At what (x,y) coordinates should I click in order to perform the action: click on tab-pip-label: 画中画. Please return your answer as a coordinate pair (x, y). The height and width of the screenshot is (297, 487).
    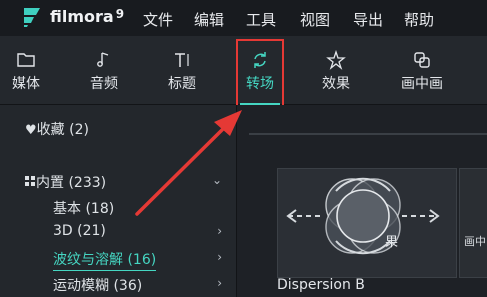
    Looking at the image, I should click on (422, 84).